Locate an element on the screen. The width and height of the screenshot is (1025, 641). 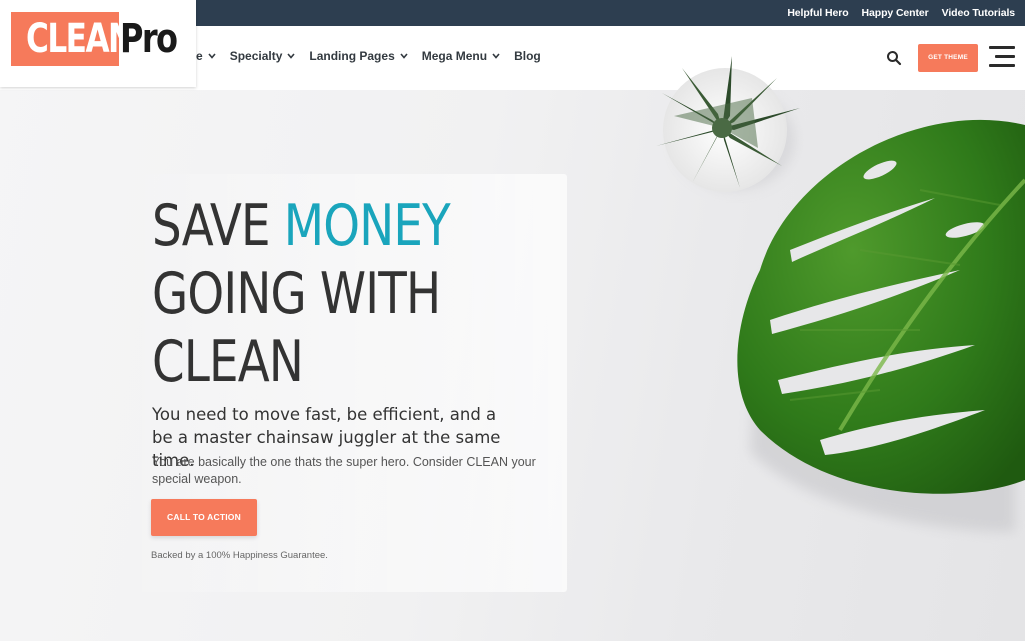
hero-headline: SAVE MONEY GOING WITH CLEAN is located at coordinates (352, 294).